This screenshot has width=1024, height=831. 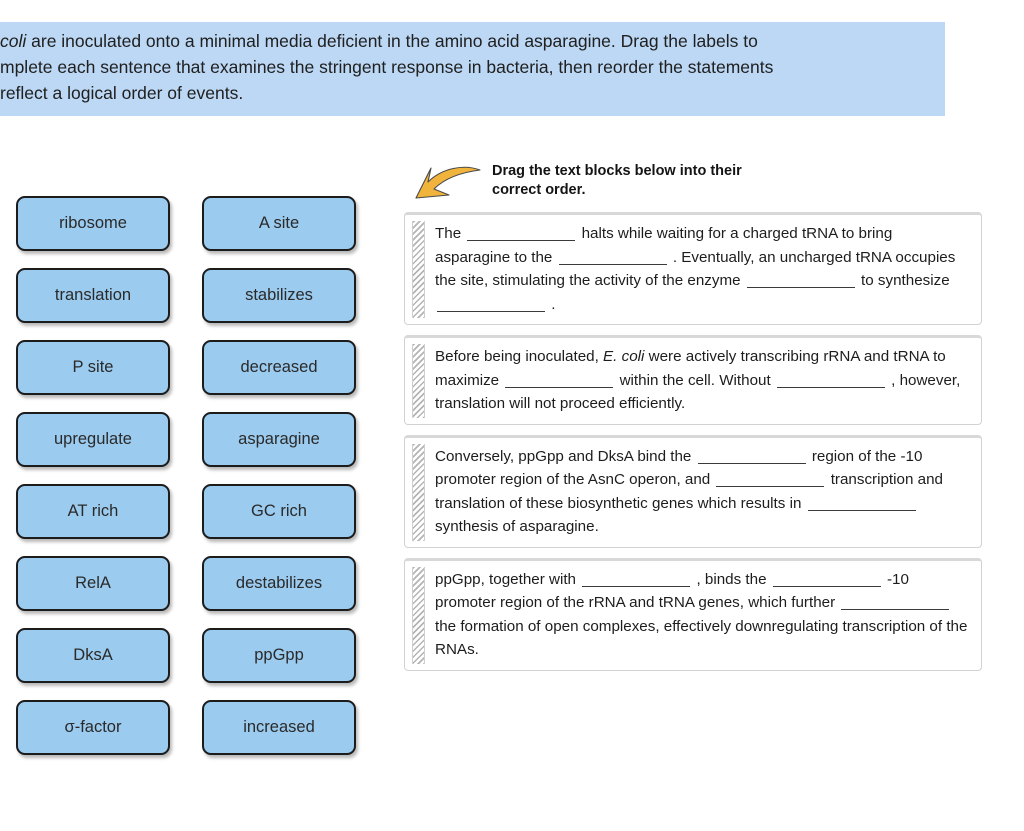 What do you see at coordinates (551, 304) in the screenshot?
I see `sentence-fragment: .` at bounding box center [551, 304].